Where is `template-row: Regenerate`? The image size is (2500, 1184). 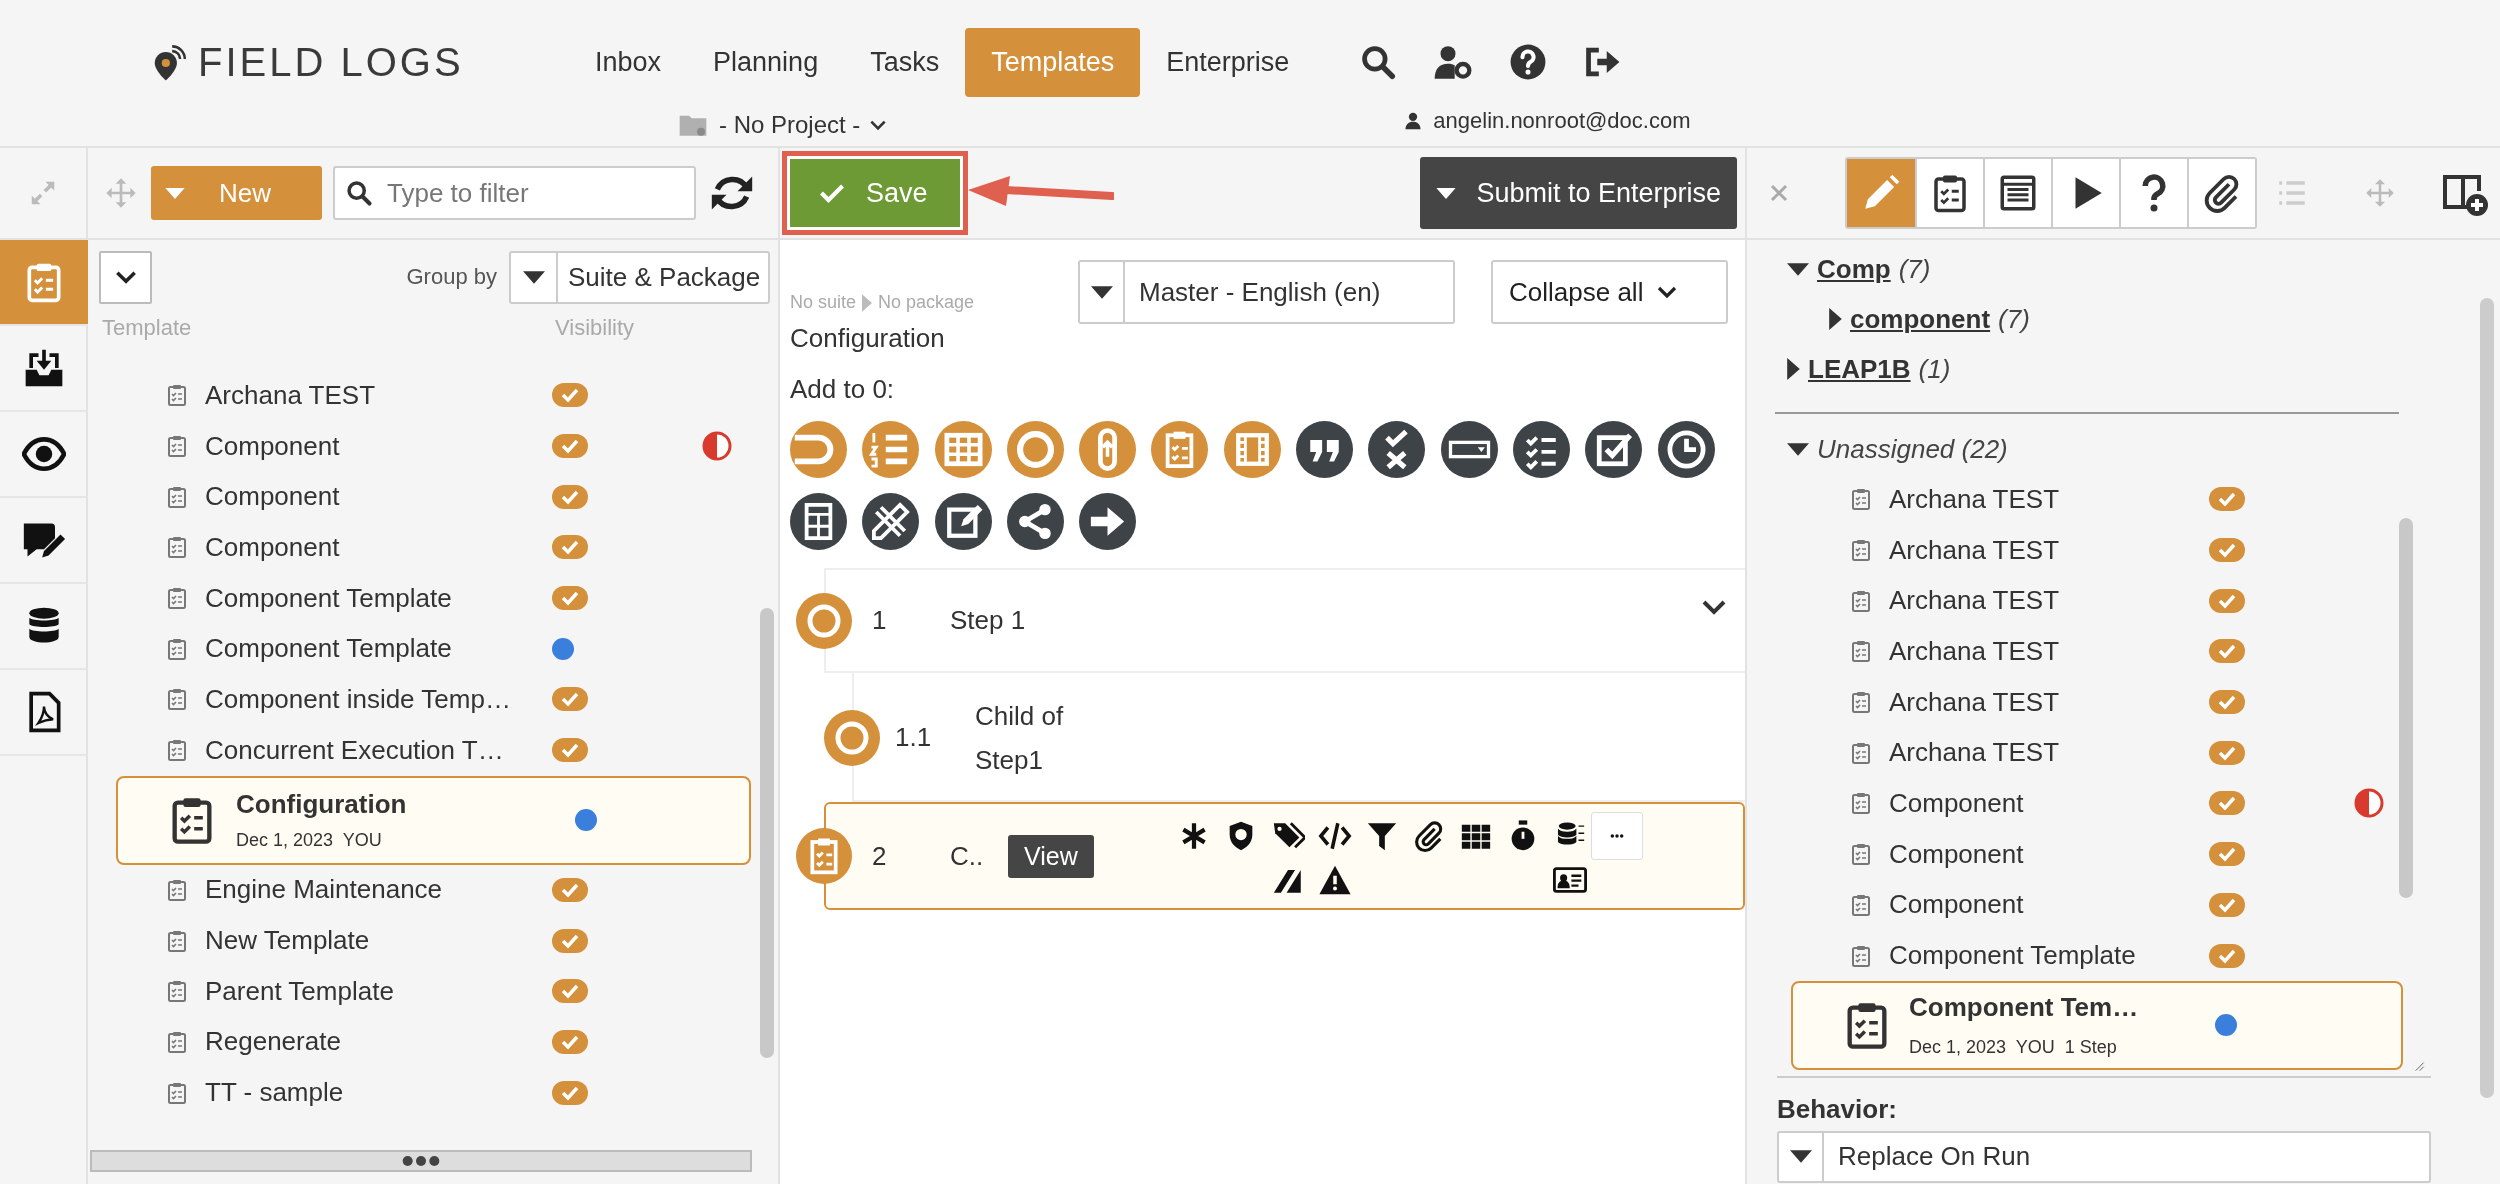 template-row: Regenerate is located at coordinates (433, 1042).